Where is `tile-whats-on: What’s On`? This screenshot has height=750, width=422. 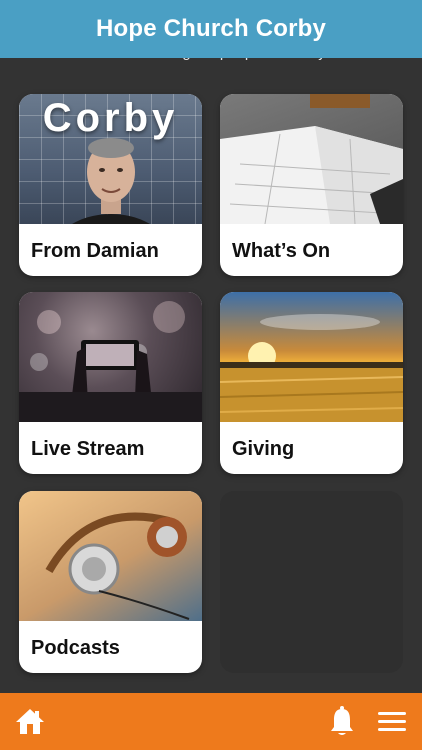 tile-whats-on: What’s On is located at coordinates (311, 185).